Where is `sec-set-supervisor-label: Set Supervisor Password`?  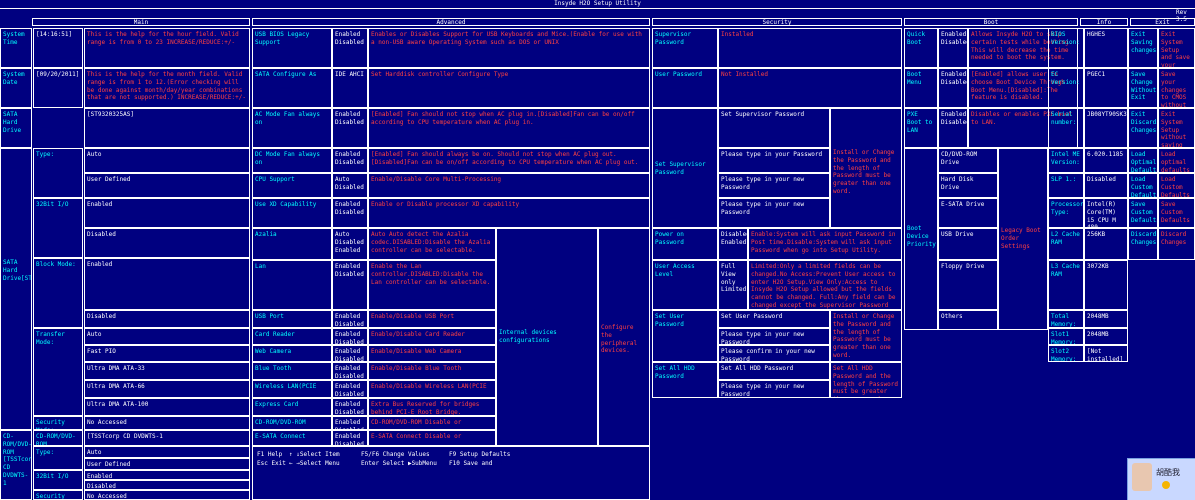 sec-set-supervisor-label: Set Supervisor Password is located at coordinates (774, 128).